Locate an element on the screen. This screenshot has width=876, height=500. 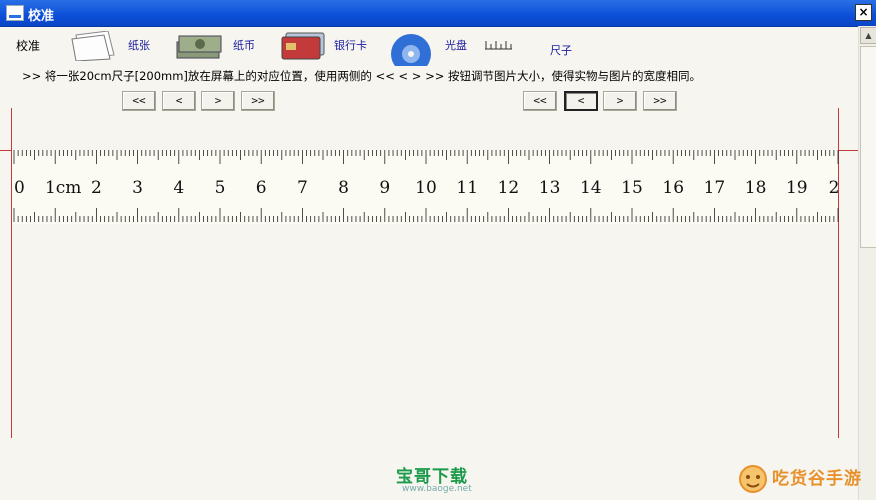
app-icon is located at coordinates (15, 13).